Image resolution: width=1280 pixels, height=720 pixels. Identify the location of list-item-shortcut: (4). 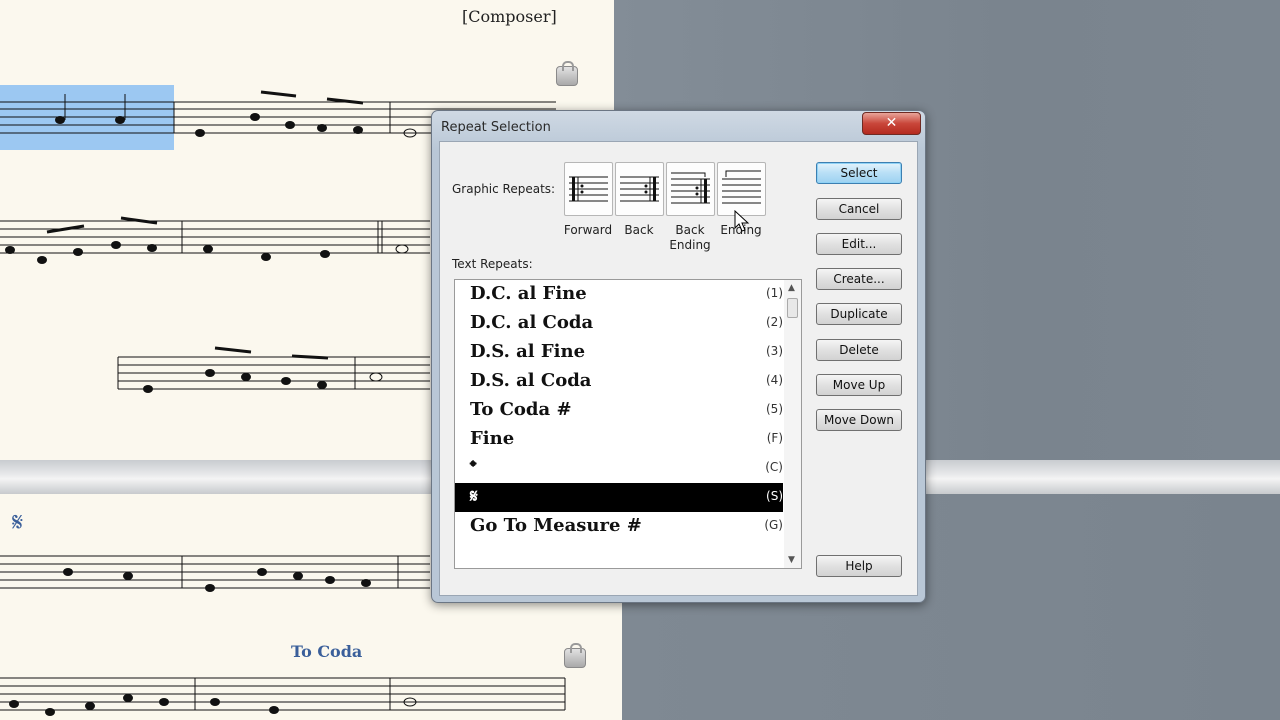
(774, 380).